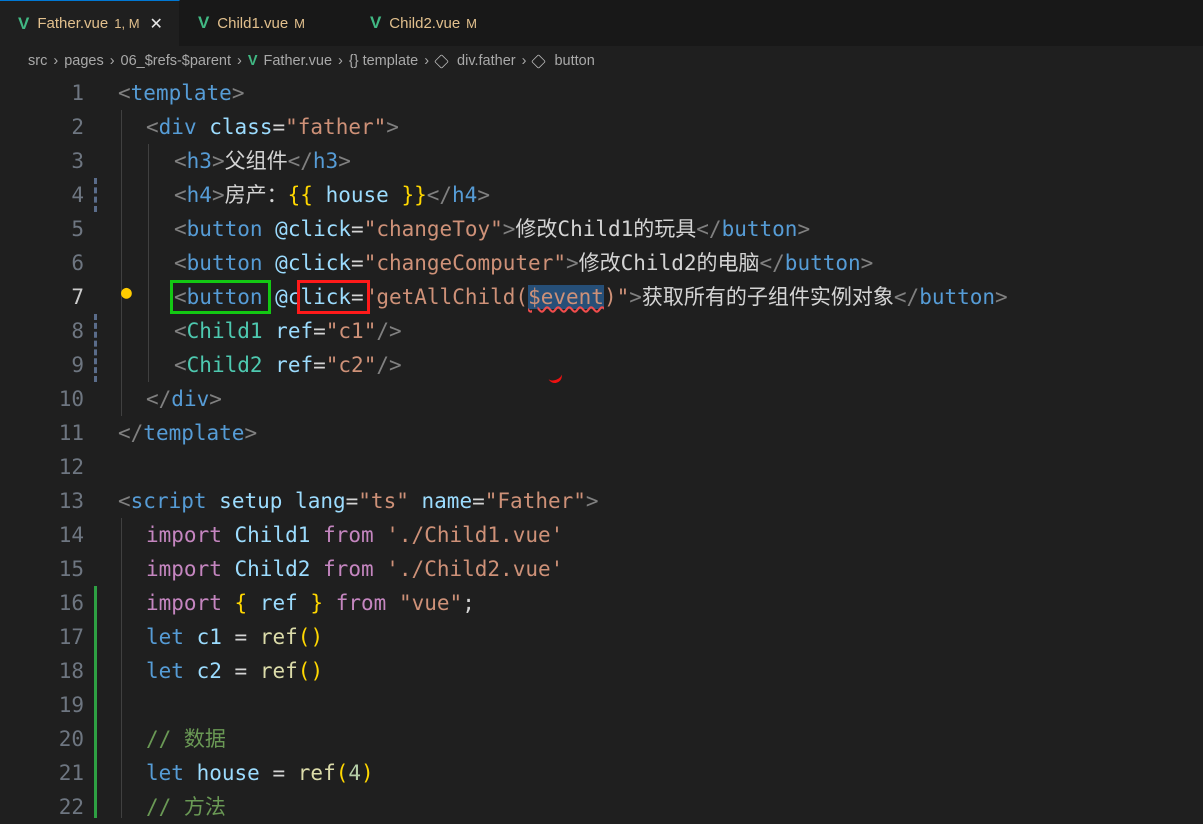 Image resolution: width=1203 pixels, height=824 pixels. What do you see at coordinates (601, 773) in the screenshot?
I see `code-line: 21 let house = ref(4)` at bounding box center [601, 773].